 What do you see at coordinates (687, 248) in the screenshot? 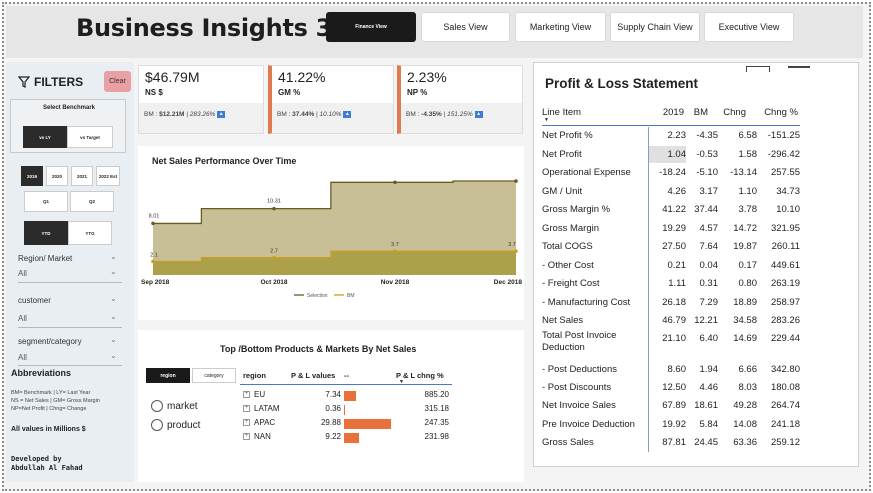
I see `pnl-row: Total COGS 27.50 7.64 19.87 260.11` at bounding box center [687, 248].